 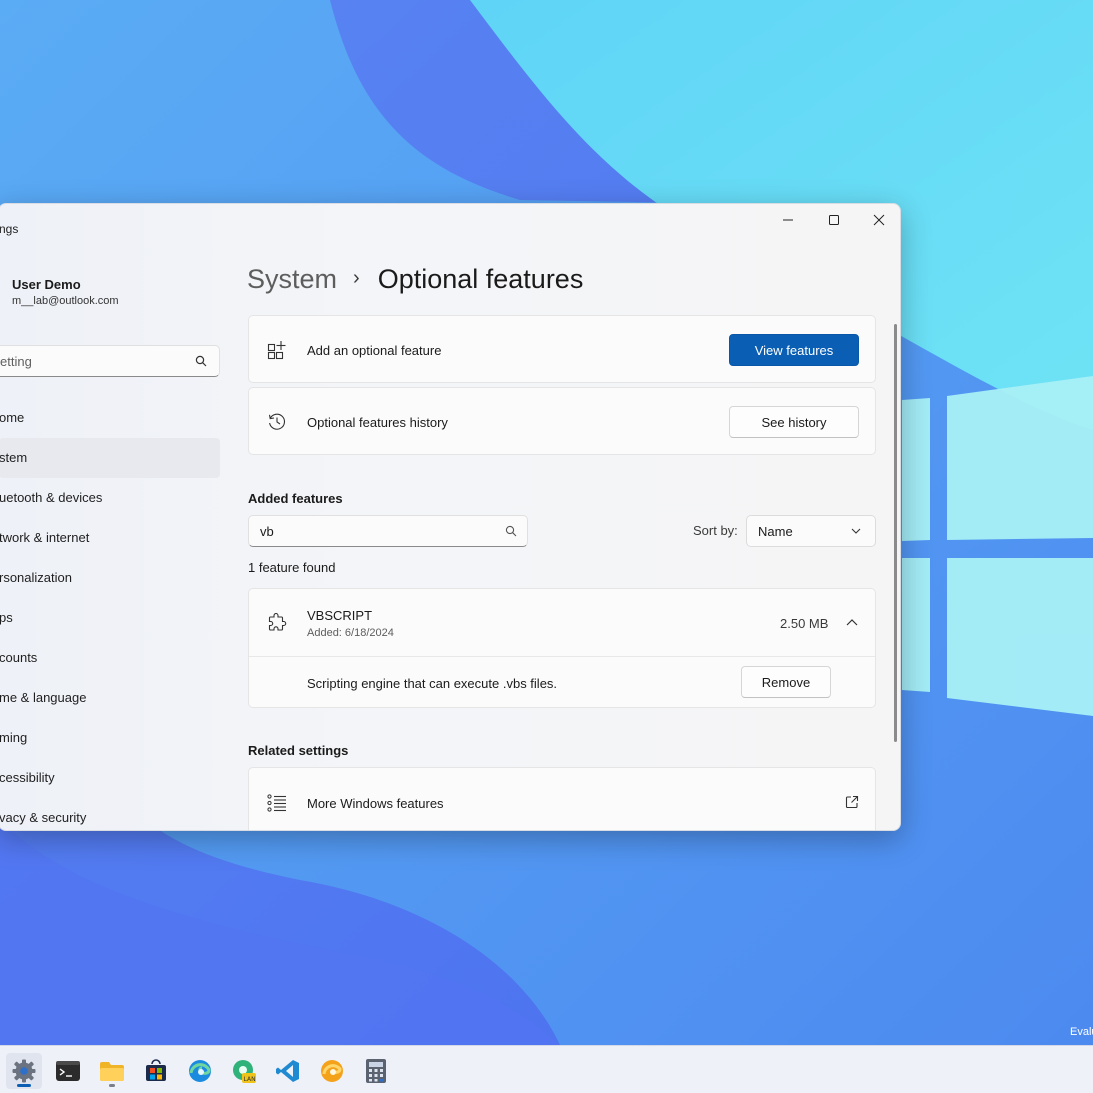 What do you see at coordinates (450, 228) in the screenshot?
I see `title-bar: ngs` at bounding box center [450, 228].